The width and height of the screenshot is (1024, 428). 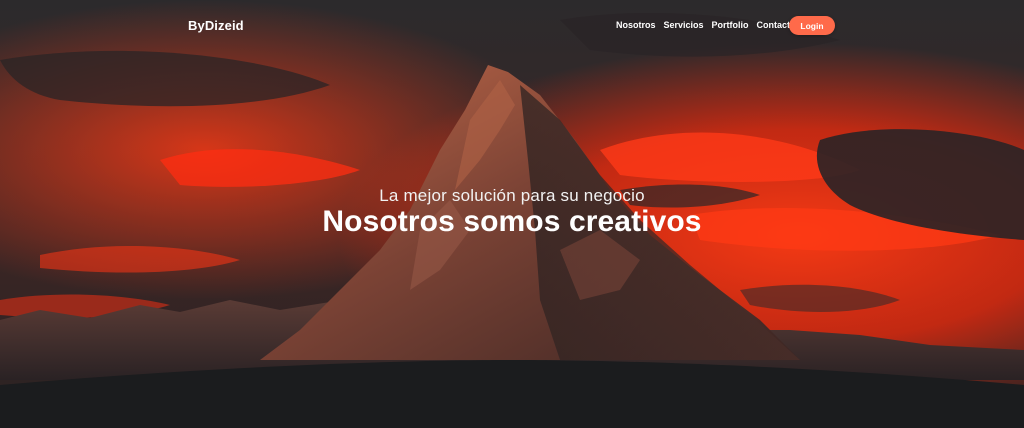 I want to click on hero-subtitle: La mejor solución para su negocio, so click(x=512, y=195).